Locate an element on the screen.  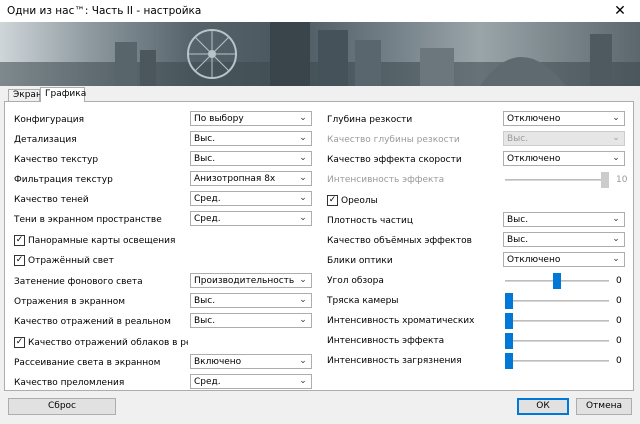
texture-quality-dropdown: Выс. ⌄ is located at coordinates (251, 158).